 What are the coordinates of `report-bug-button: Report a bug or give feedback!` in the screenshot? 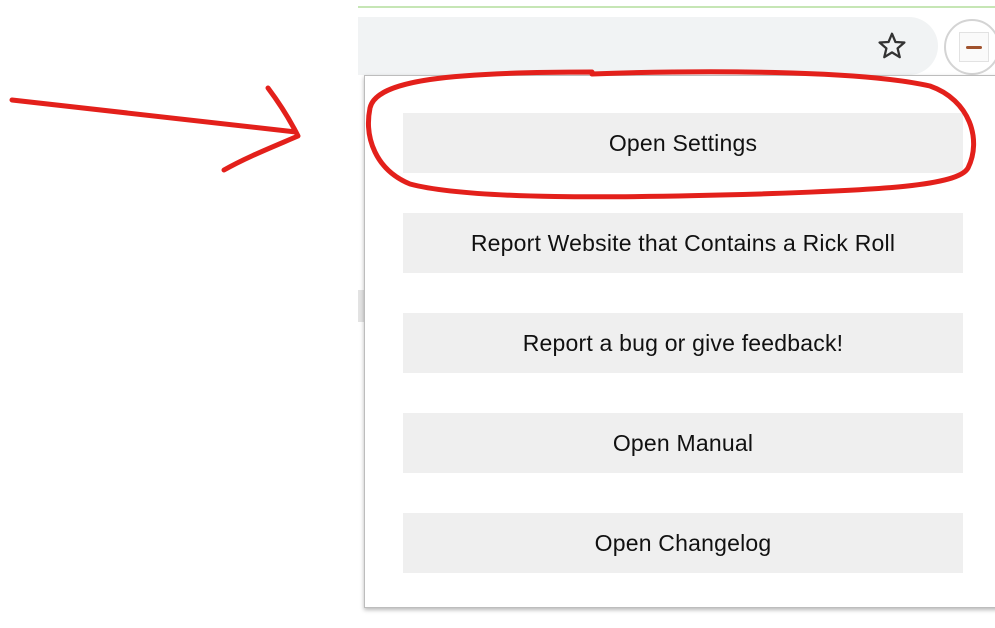 It's located at (683, 343).